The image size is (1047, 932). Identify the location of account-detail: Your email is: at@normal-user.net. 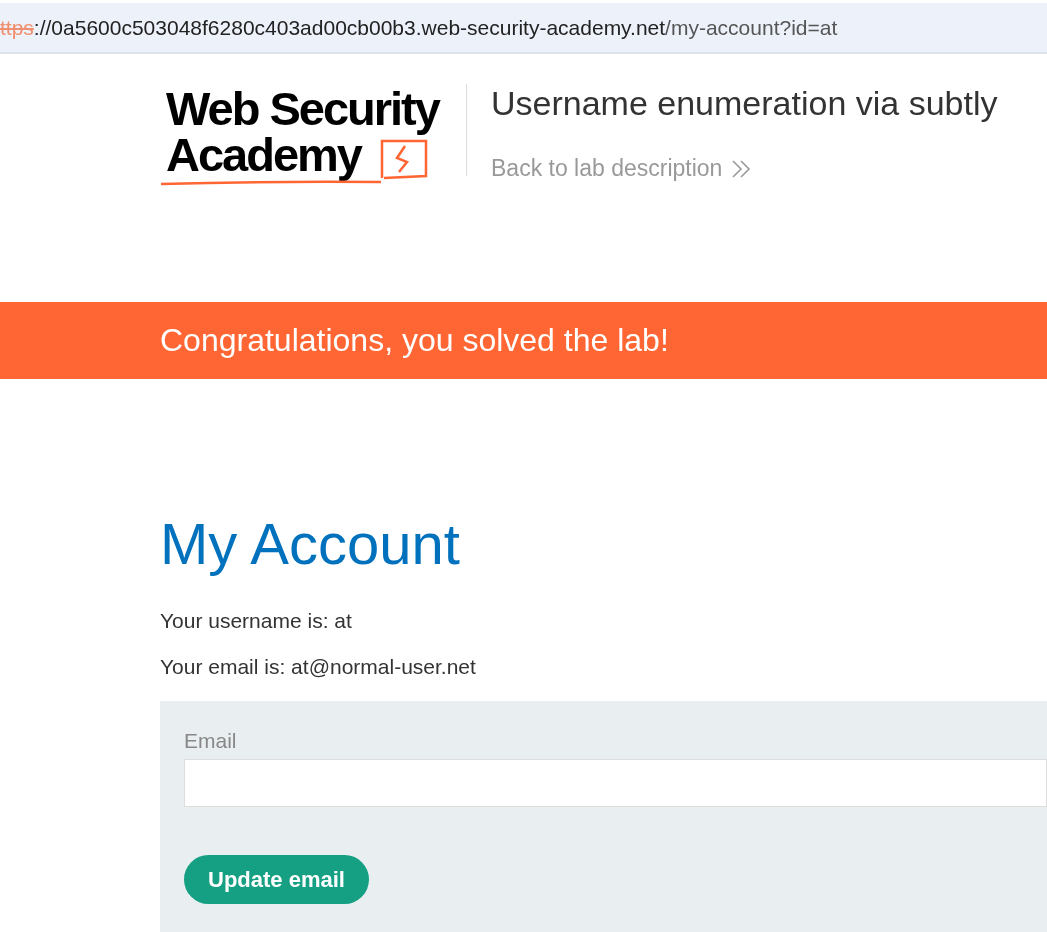
(318, 667).